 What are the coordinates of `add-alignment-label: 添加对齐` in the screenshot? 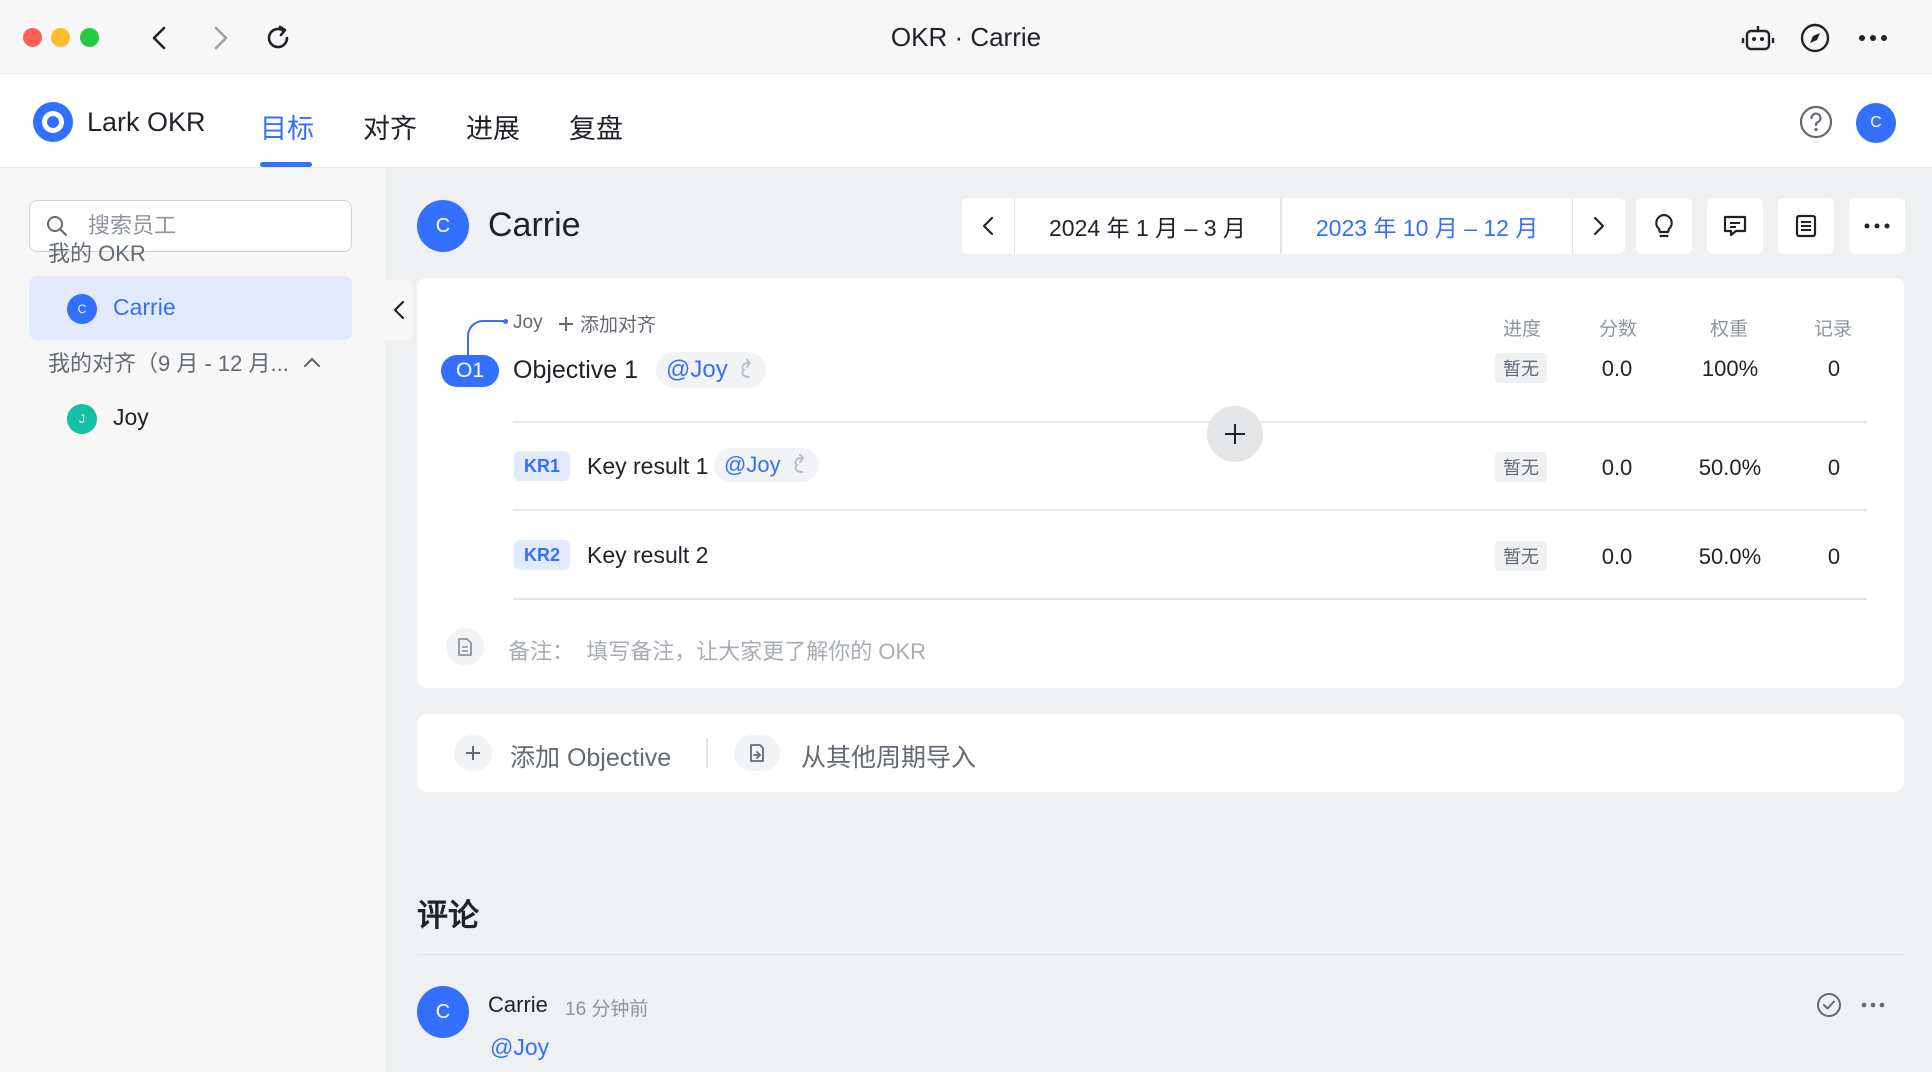 It's located at (618, 325).